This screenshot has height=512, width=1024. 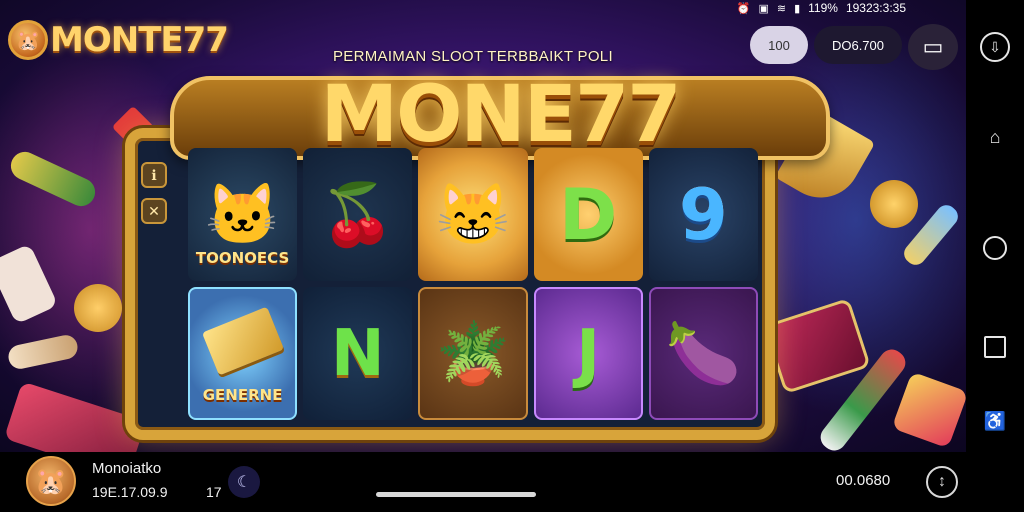 I want to click on home-indicator, so click(x=456, y=494).